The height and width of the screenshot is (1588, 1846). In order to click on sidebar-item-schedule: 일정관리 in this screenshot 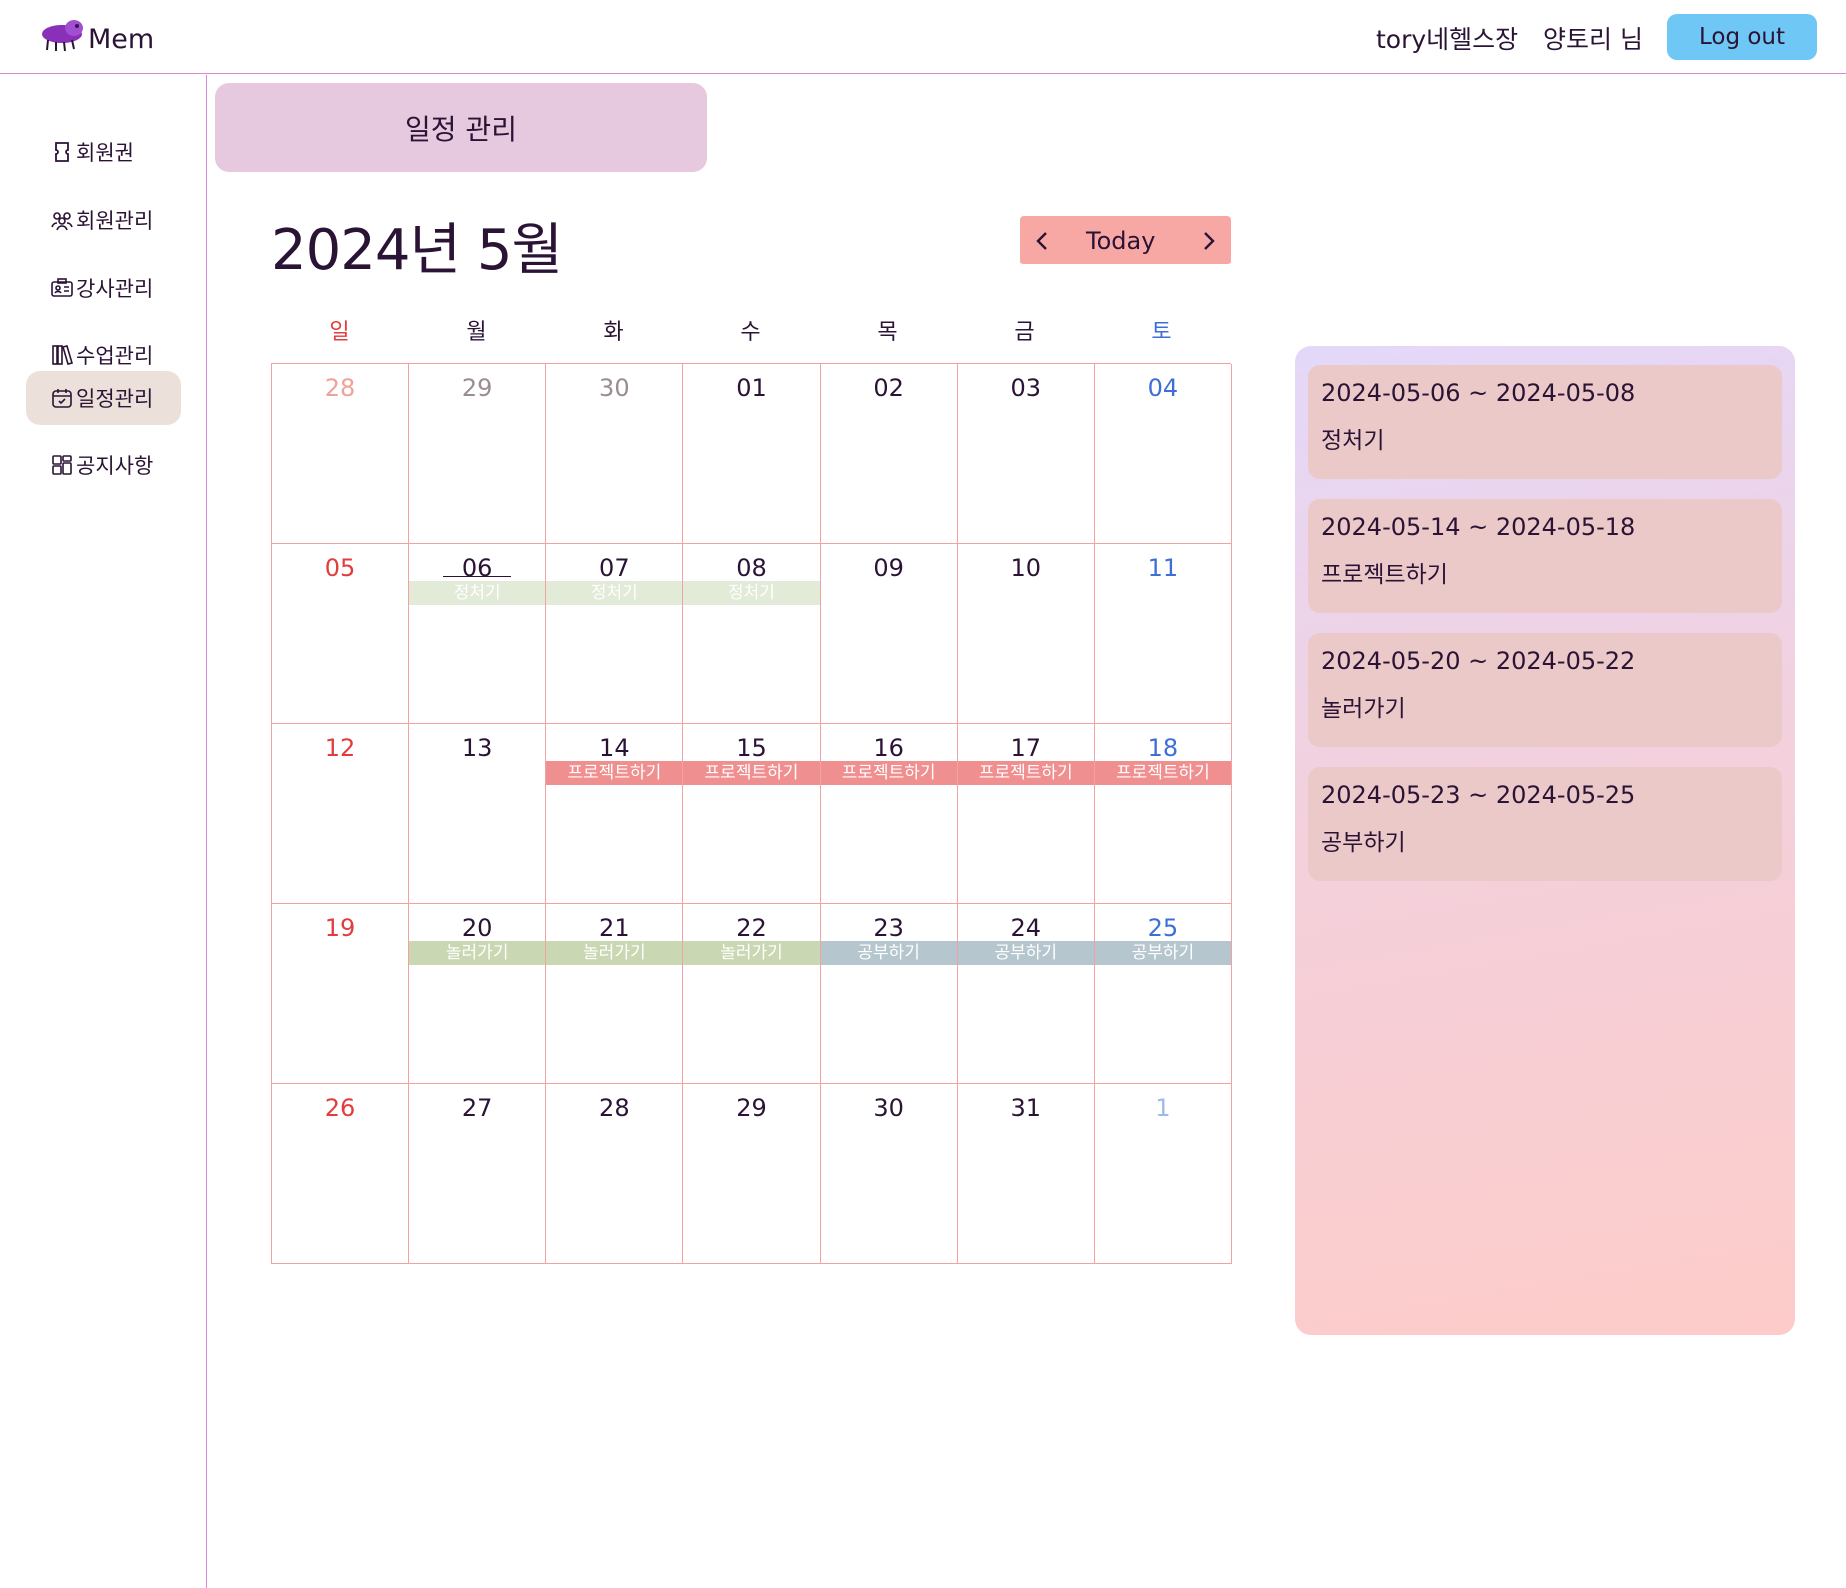, I will do `click(103, 398)`.